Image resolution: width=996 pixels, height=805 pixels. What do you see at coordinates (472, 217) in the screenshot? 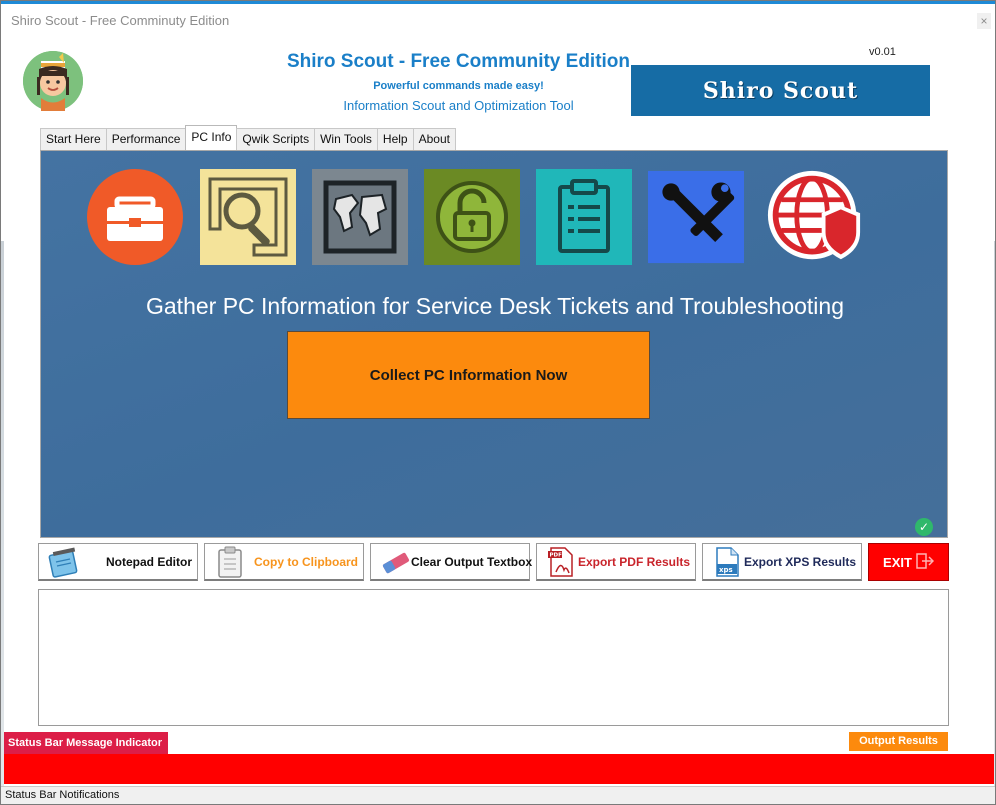
I see `padlock-icon` at bounding box center [472, 217].